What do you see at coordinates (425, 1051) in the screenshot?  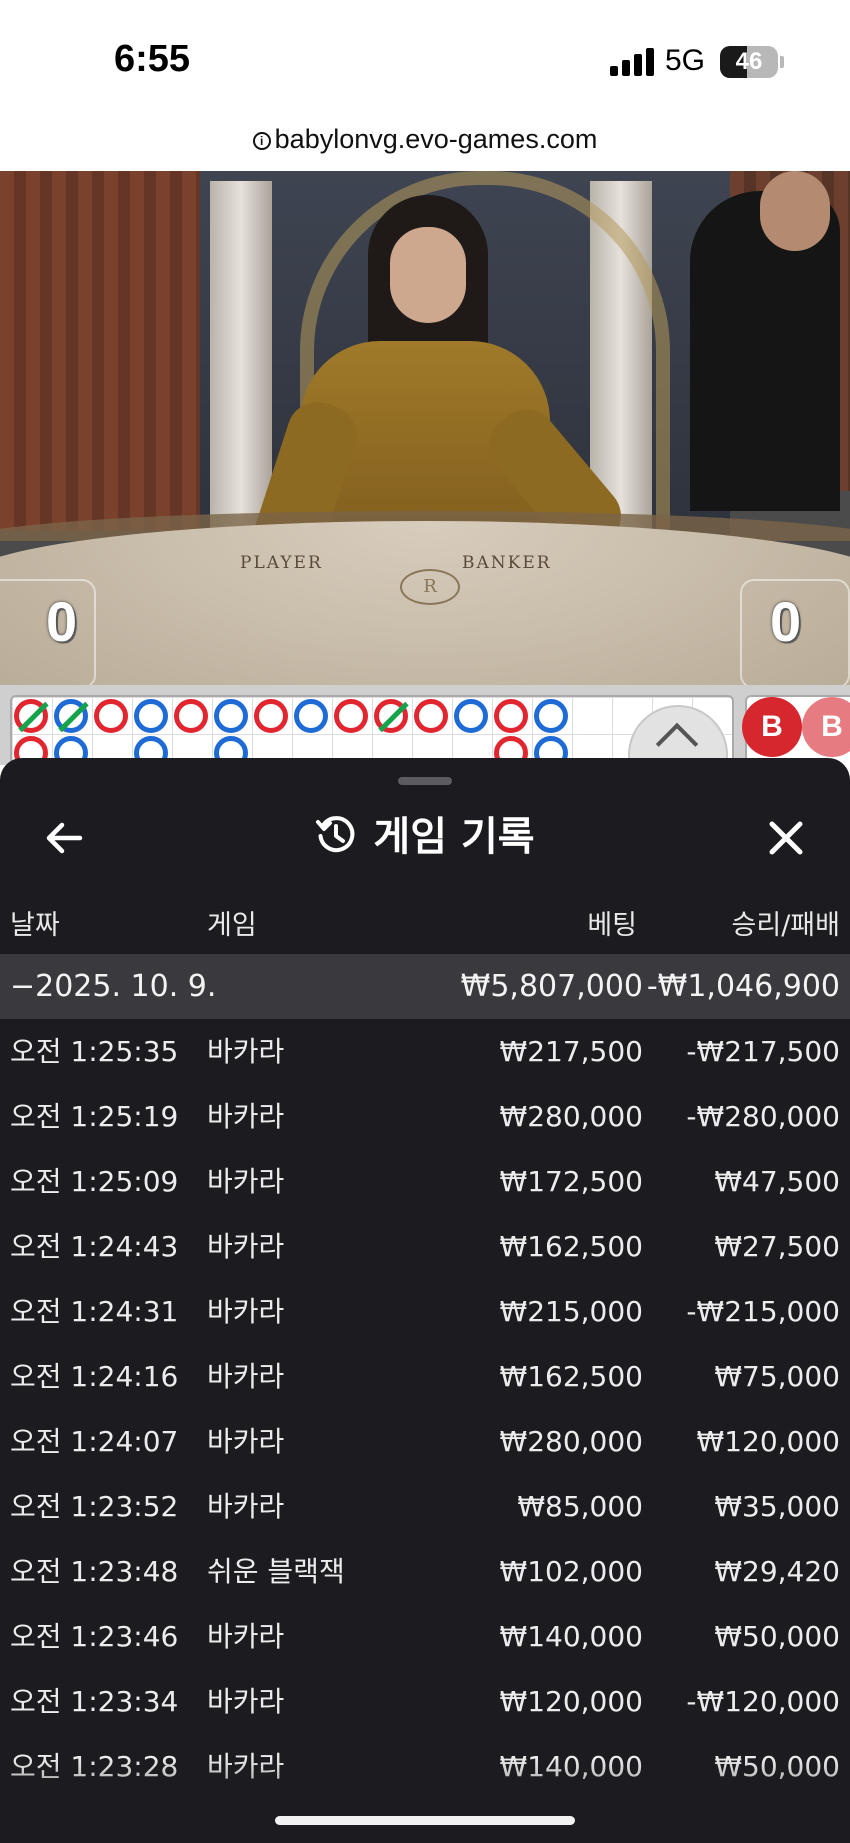 I see `table-row: 오전 1:25:35 바카라 ₩217,500 -₩217,500` at bounding box center [425, 1051].